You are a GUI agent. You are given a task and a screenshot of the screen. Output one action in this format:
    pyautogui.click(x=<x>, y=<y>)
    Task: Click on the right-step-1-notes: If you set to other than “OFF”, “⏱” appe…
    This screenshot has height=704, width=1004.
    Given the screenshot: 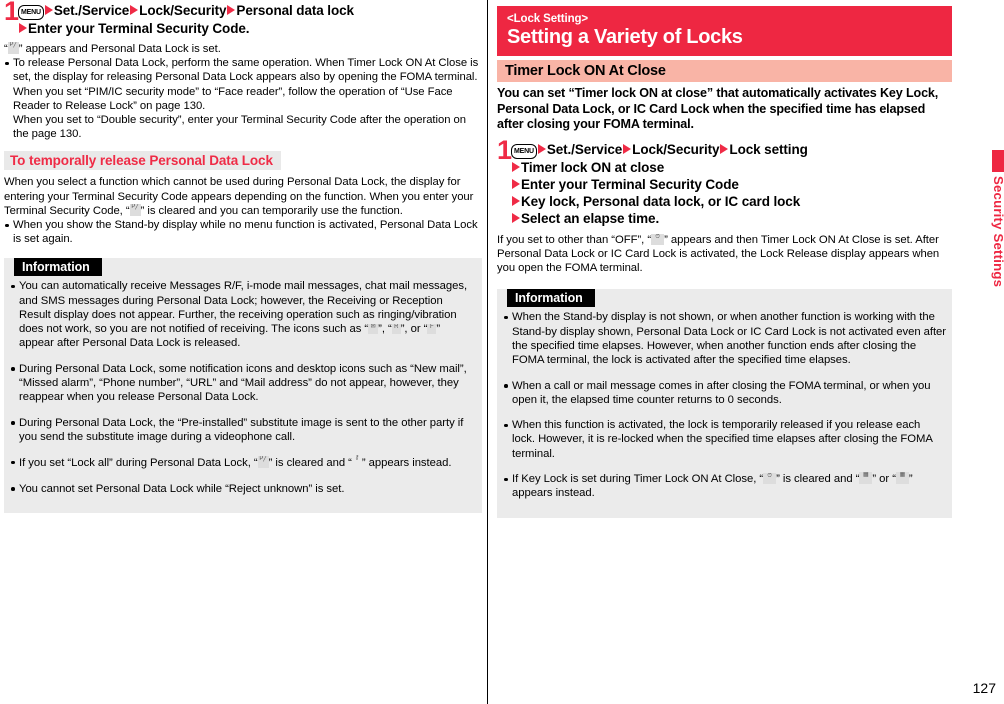 What is the action you would take?
    pyautogui.click(x=724, y=254)
    